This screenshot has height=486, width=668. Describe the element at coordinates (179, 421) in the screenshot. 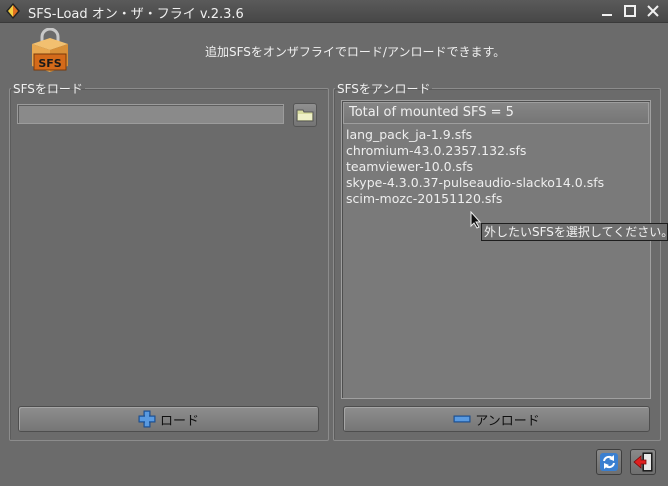

I see `load-button-label: ロード` at that location.